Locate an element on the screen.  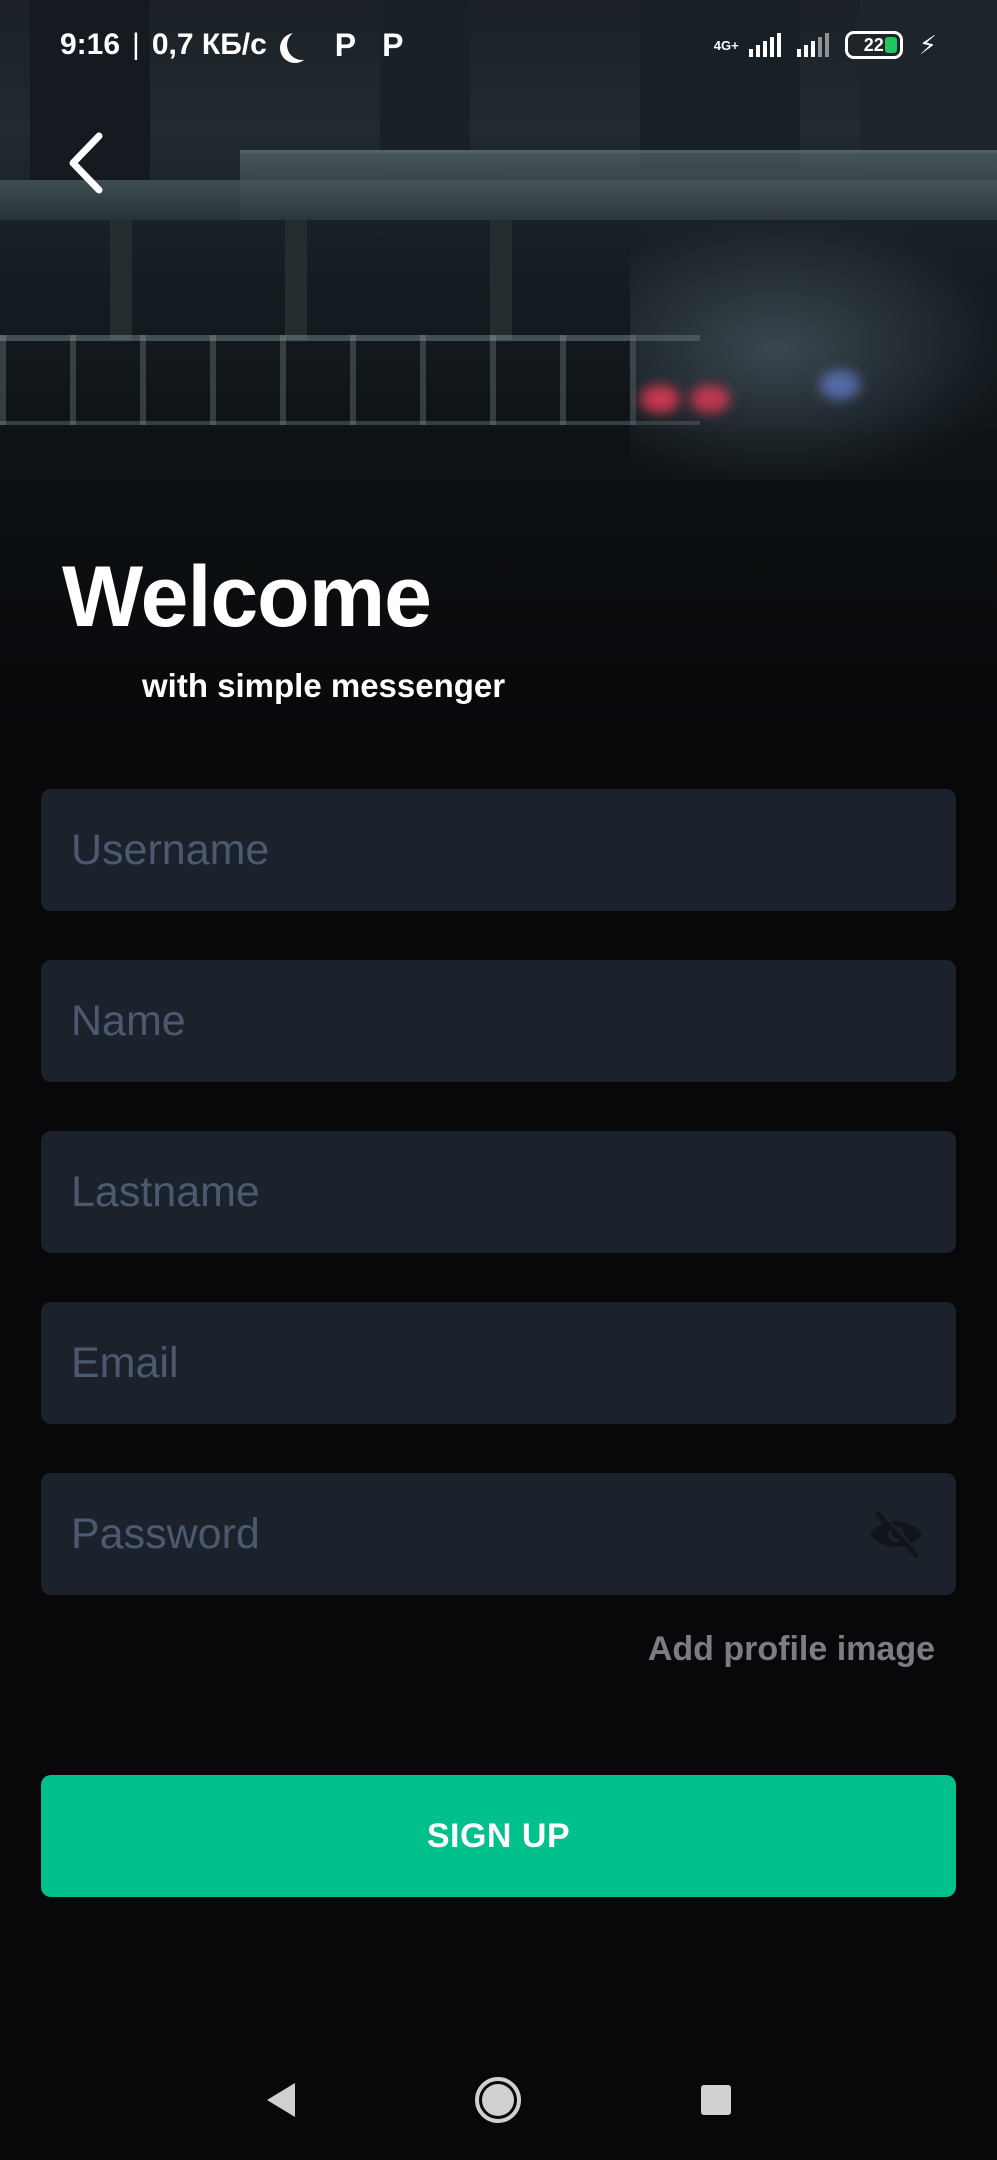
lastname-field-container is located at coordinates (498, 1192).